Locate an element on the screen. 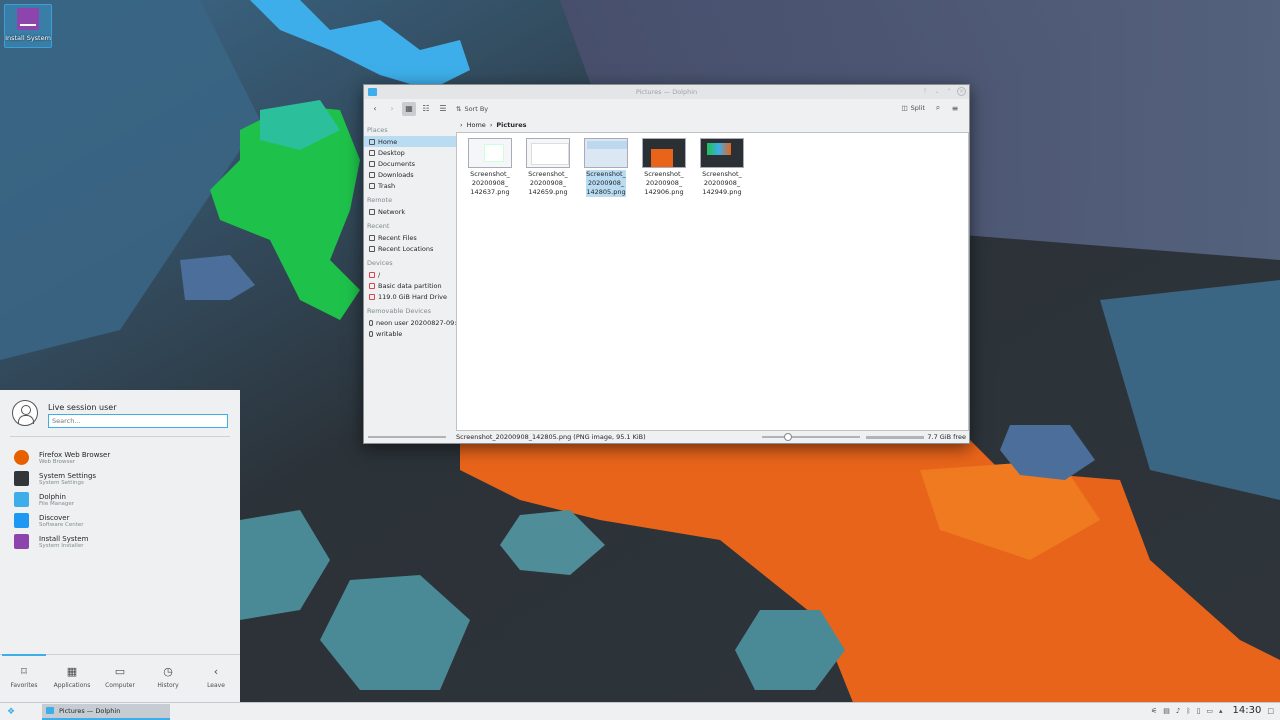  places-item: Desktop is located at coordinates (410, 152).